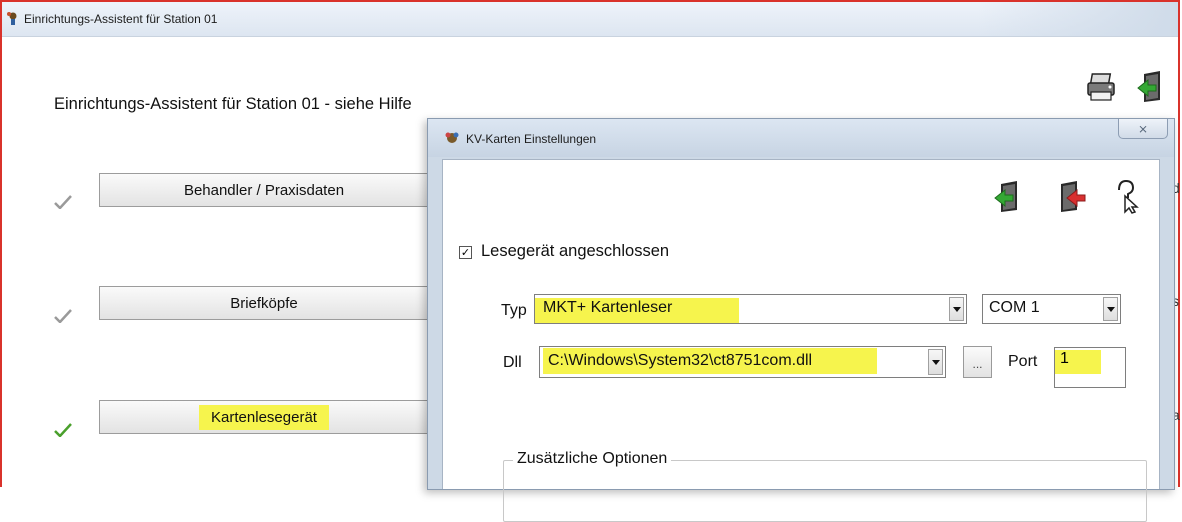 The image size is (1182, 522). I want to click on dll-select: C:\Windows\System32\ct8751com.dll, so click(742, 362).